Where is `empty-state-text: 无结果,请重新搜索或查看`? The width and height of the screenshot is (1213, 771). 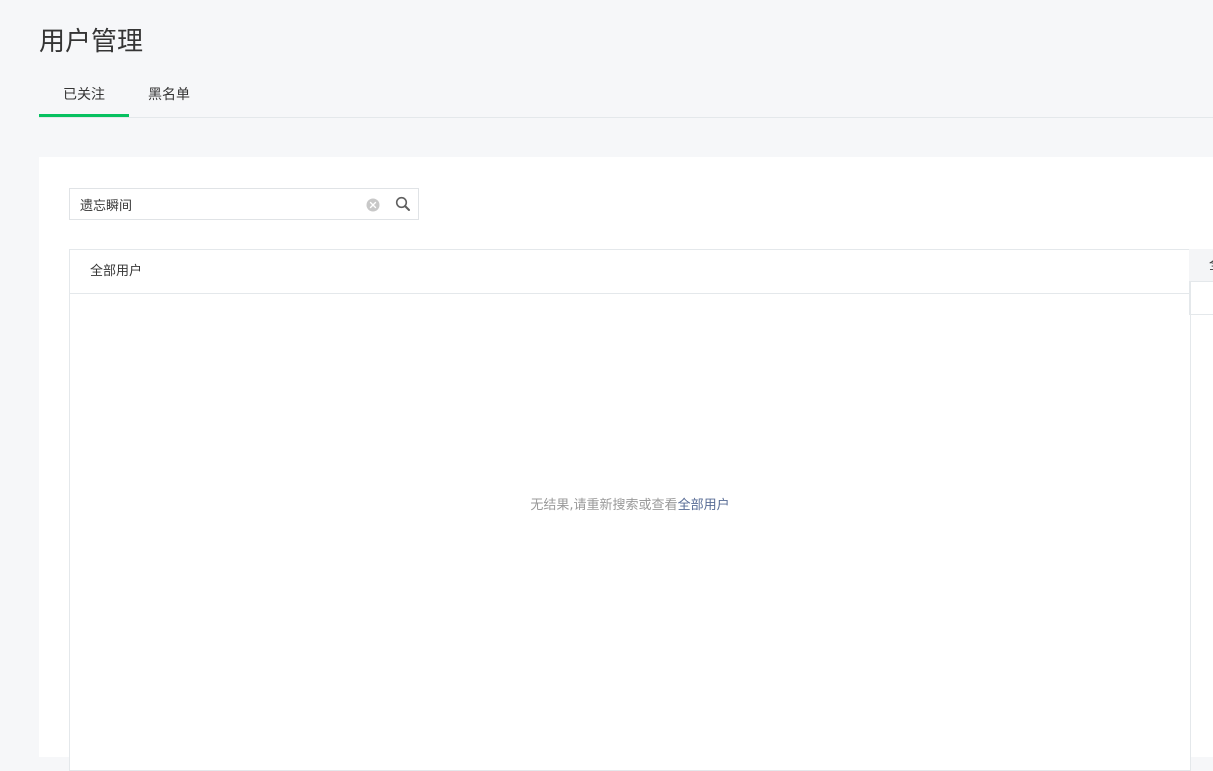 empty-state-text: 无结果,请重新搜索或查看 is located at coordinates (604, 505).